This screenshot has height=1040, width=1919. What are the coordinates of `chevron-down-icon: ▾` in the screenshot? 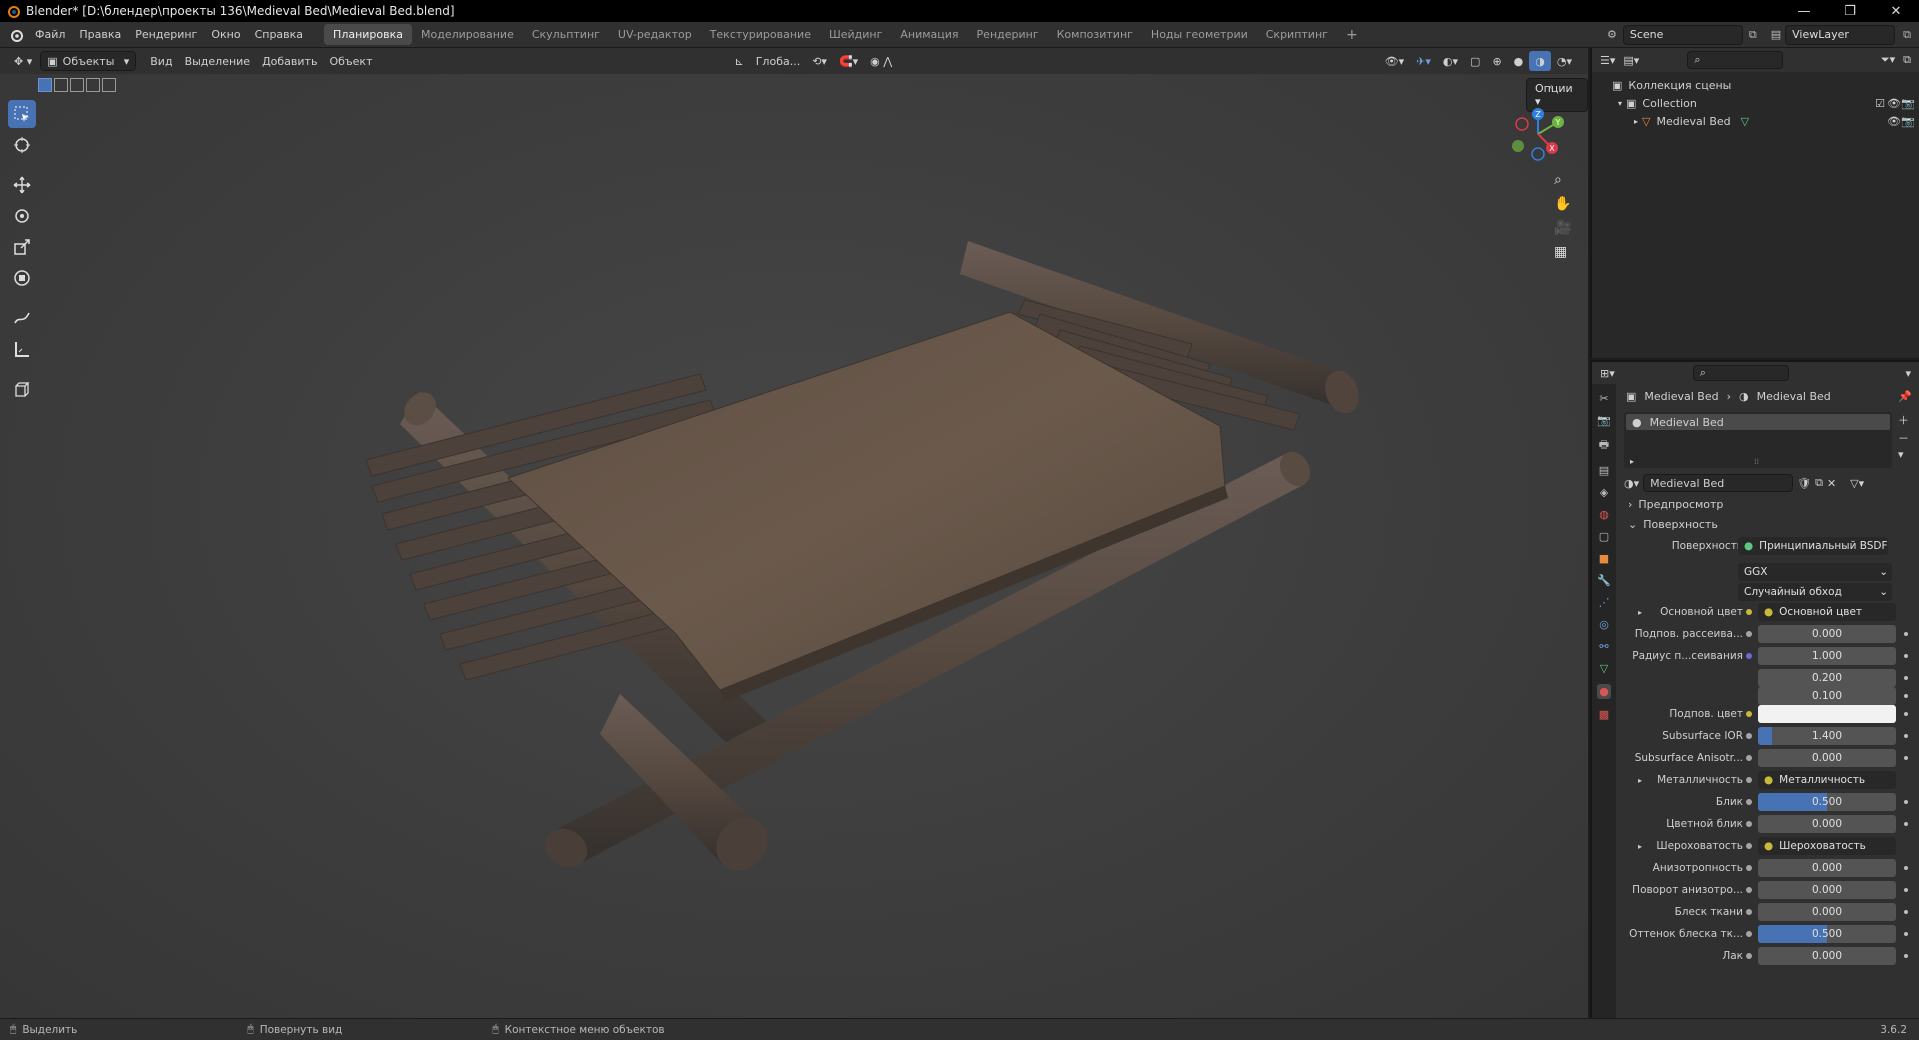 It's located at (1908, 373).